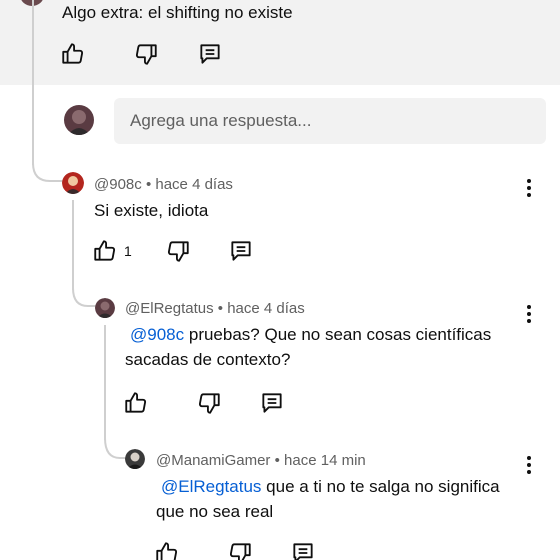  Describe the element at coordinates (128, 251) in the screenshot. I see `like-count: 1` at that location.